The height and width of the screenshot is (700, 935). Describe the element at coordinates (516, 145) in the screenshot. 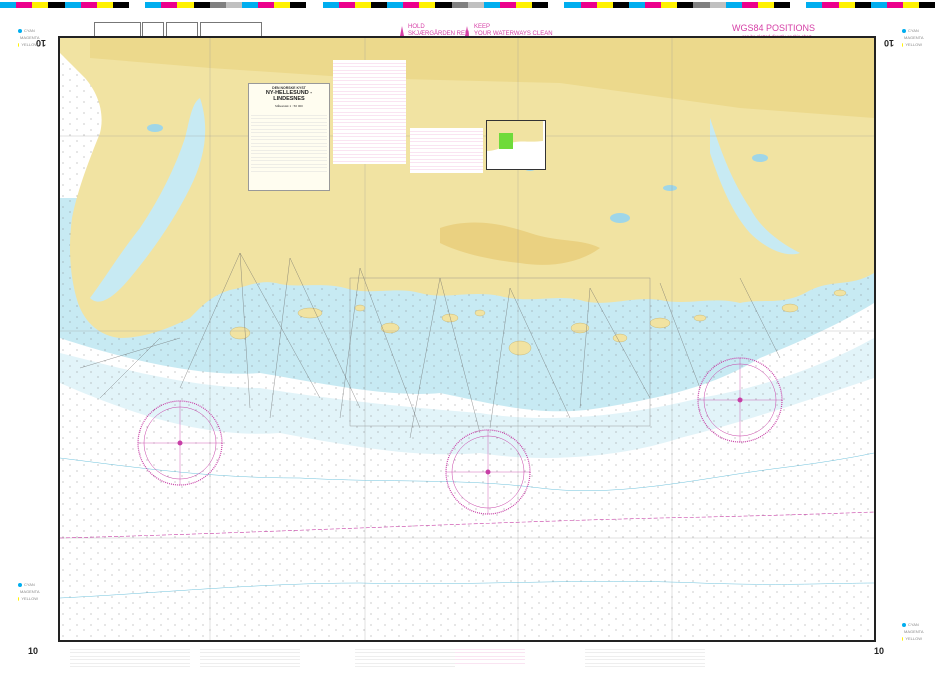

I see `inset-map` at that location.